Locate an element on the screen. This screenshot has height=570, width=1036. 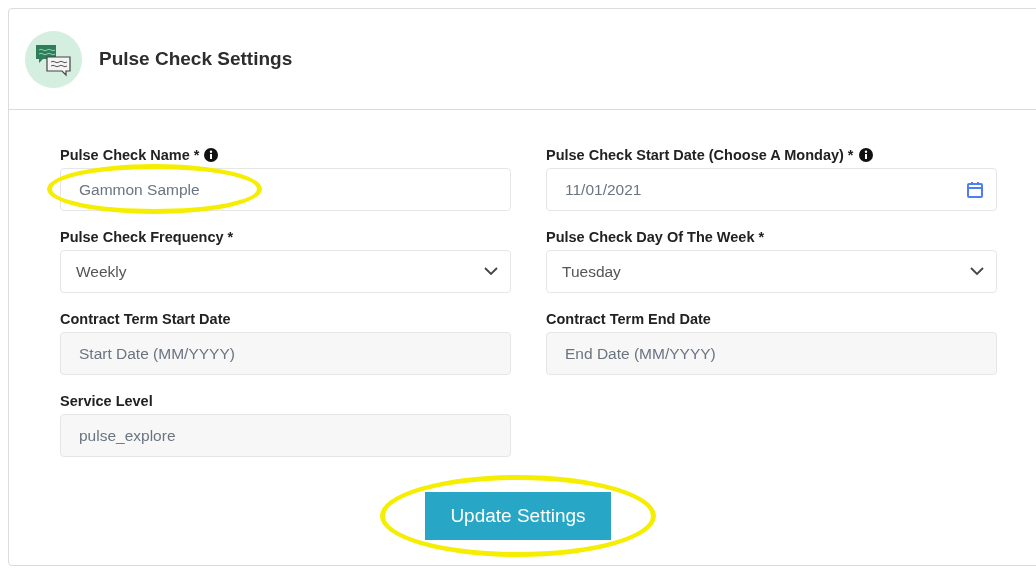
placeholder-field: Start Date (MM/YYYY) is located at coordinates (285, 353).